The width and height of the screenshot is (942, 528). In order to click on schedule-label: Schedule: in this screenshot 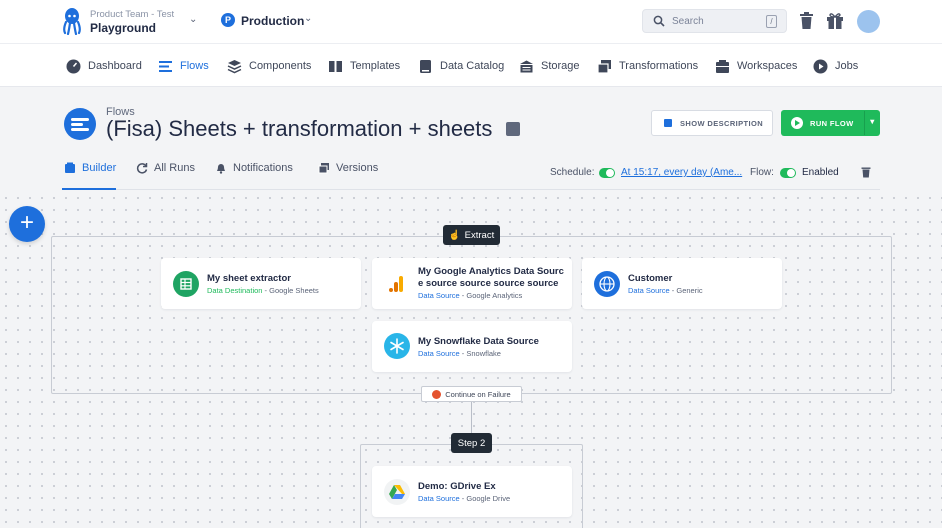, I will do `click(572, 172)`.